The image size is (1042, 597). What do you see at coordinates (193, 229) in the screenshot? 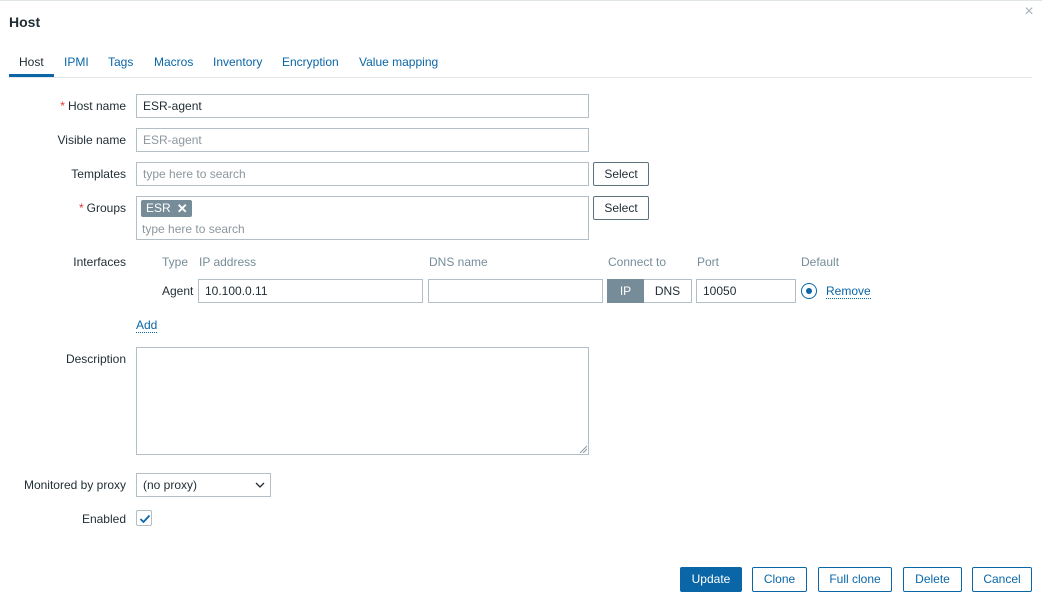
I see `groups-search-input: type here to search` at bounding box center [193, 229].